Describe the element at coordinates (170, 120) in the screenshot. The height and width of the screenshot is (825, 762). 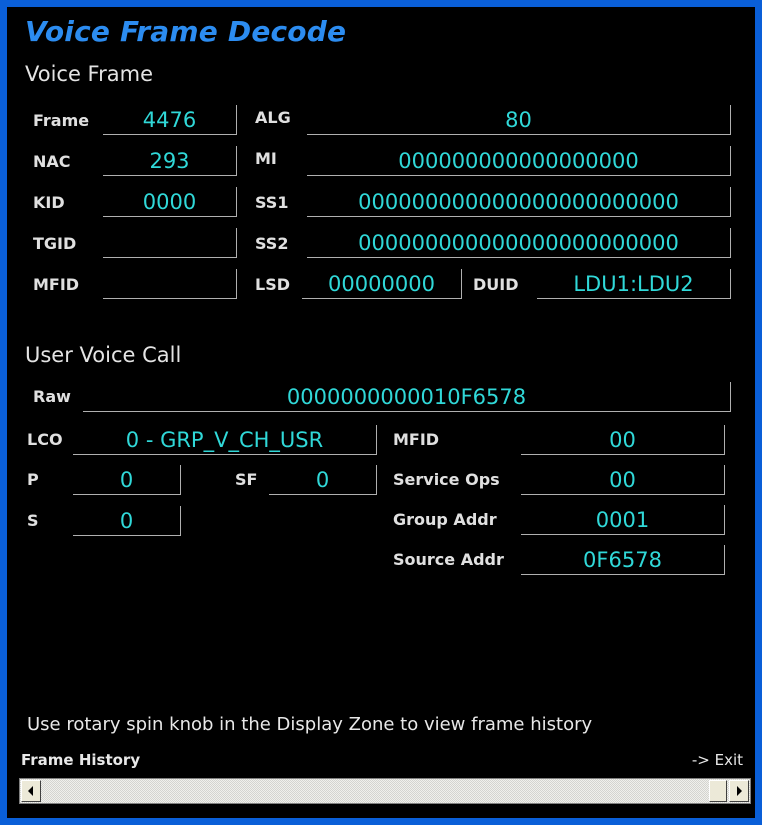
I see `frame-value: 4476` at that location.